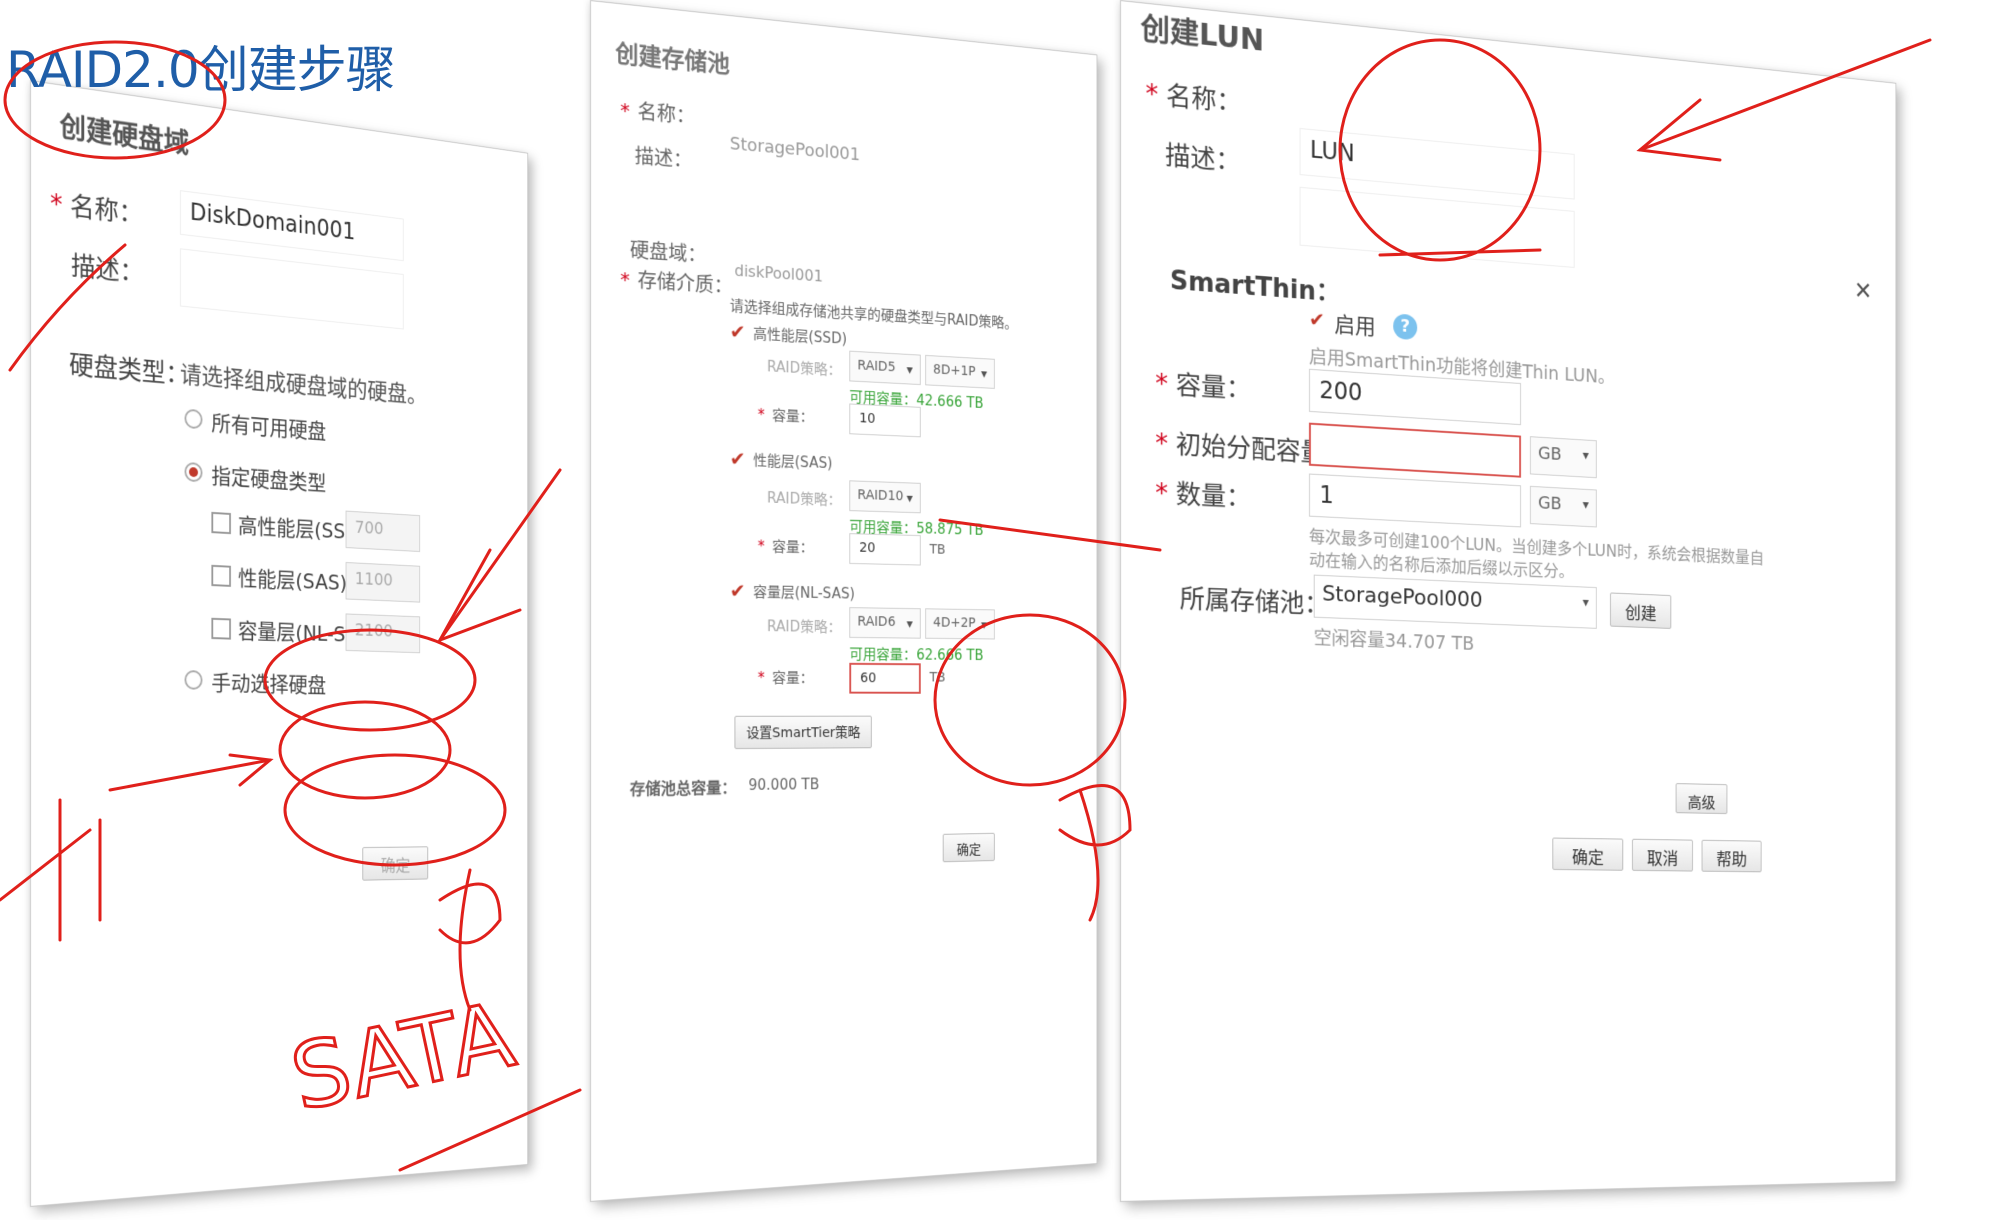 The width and height of the screenshot is (1996, 1220). What do you see at coordinates (1732, 856) in the screenshot?
I see `help-button: 帮助` at bounding box center [1732, 856].